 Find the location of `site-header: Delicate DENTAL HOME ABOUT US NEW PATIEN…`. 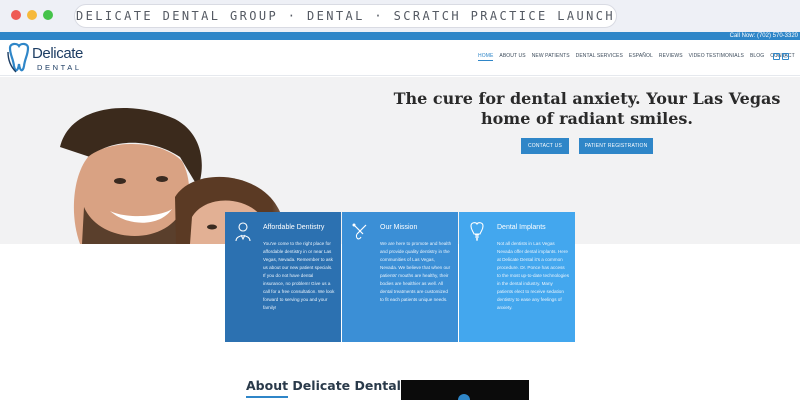

site-header: Delicate DENTAL HOME ABOUT US NEW PATIEN… is located at coordinates (400, 58).